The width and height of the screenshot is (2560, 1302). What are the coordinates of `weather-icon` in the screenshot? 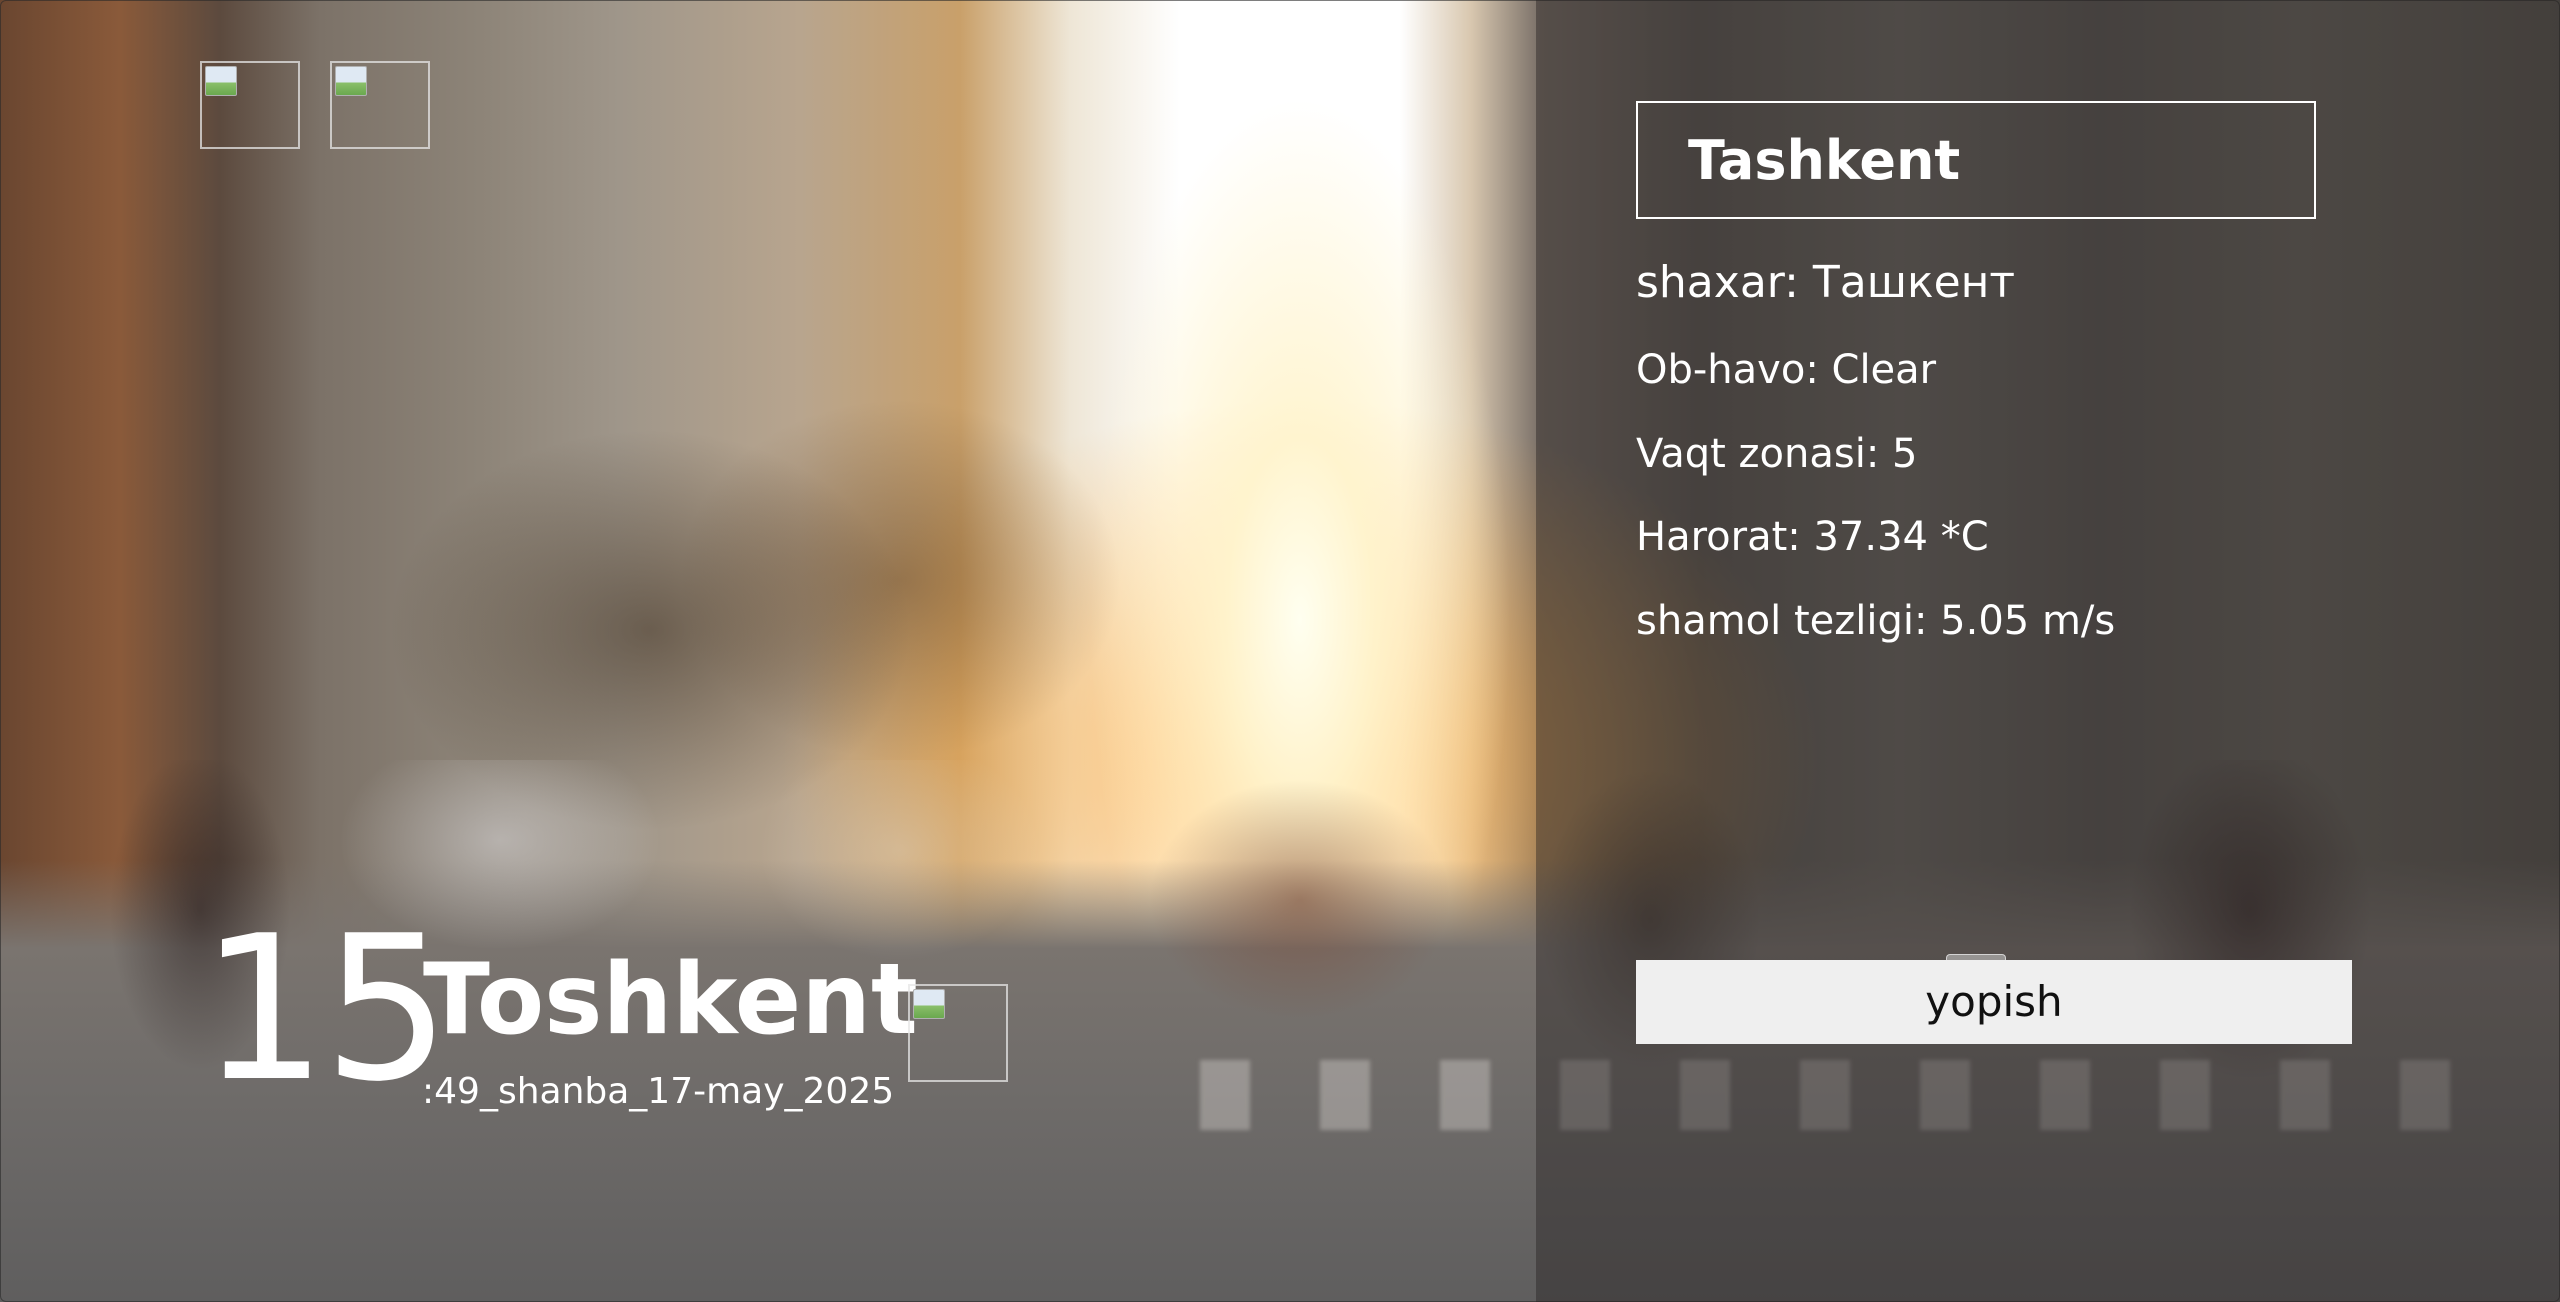 It's located at (958, 1033).